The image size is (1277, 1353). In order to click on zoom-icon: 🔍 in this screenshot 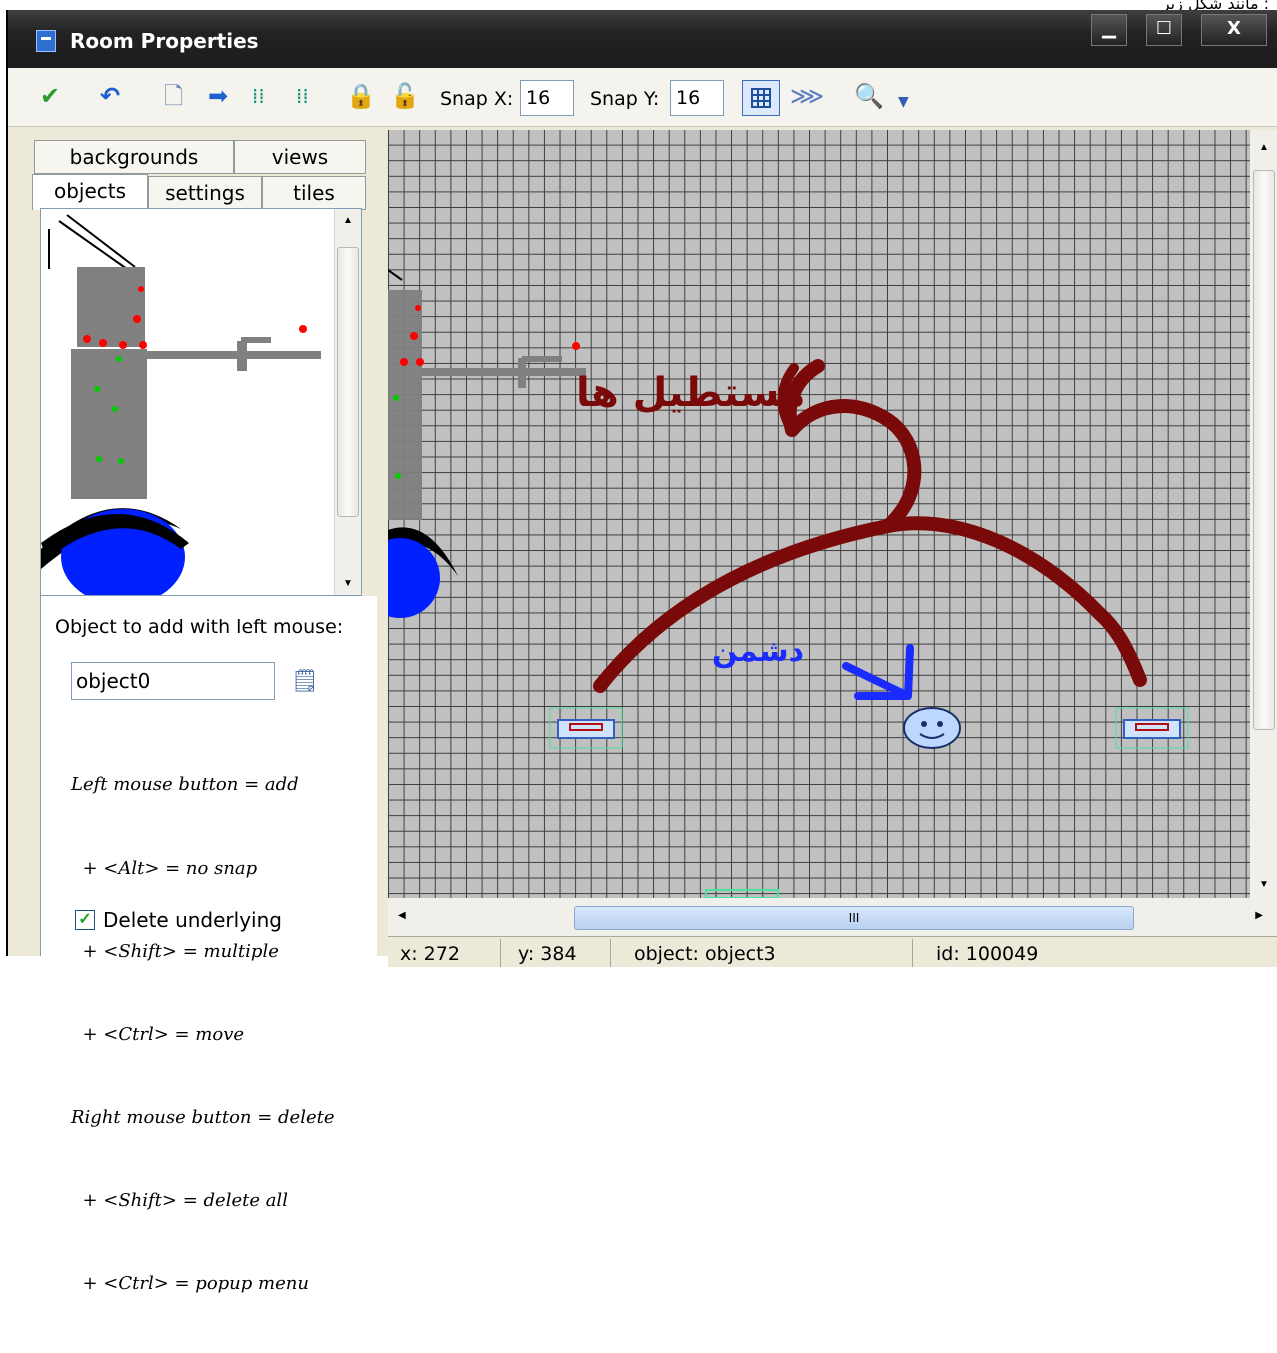, I will do `click(869, 96)`.